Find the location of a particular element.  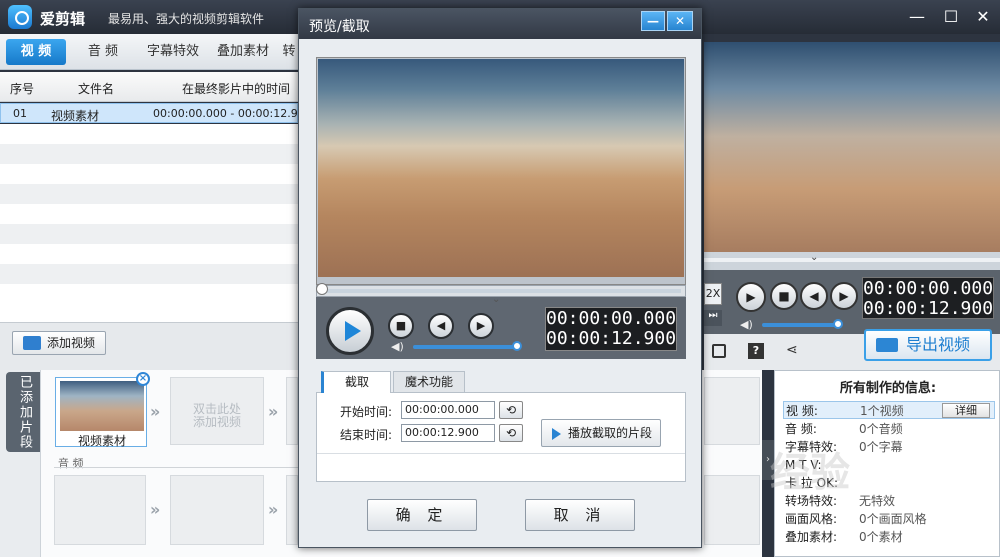

maximize-icon: ☐ is located at coordinates (951, 17).